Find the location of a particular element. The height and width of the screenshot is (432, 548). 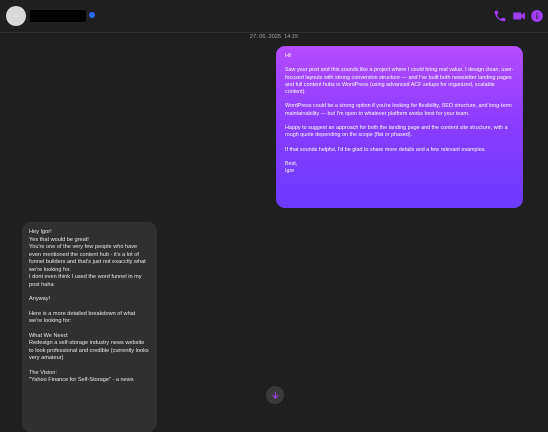

scroll-to-bottom-button is located at coordinates (275, 395).